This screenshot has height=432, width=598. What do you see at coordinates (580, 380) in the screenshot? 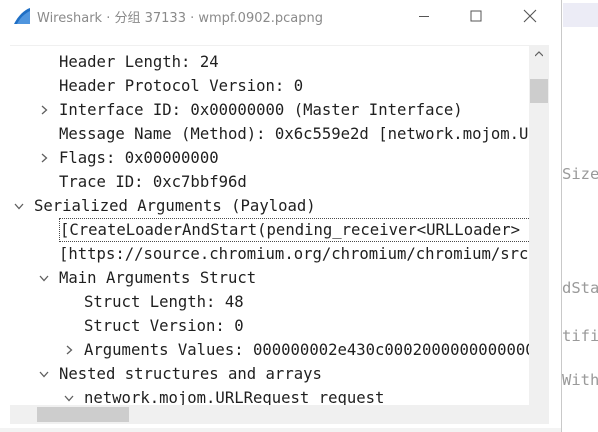
I see `background-text-fragment: With` at bounding box center [580, 380].